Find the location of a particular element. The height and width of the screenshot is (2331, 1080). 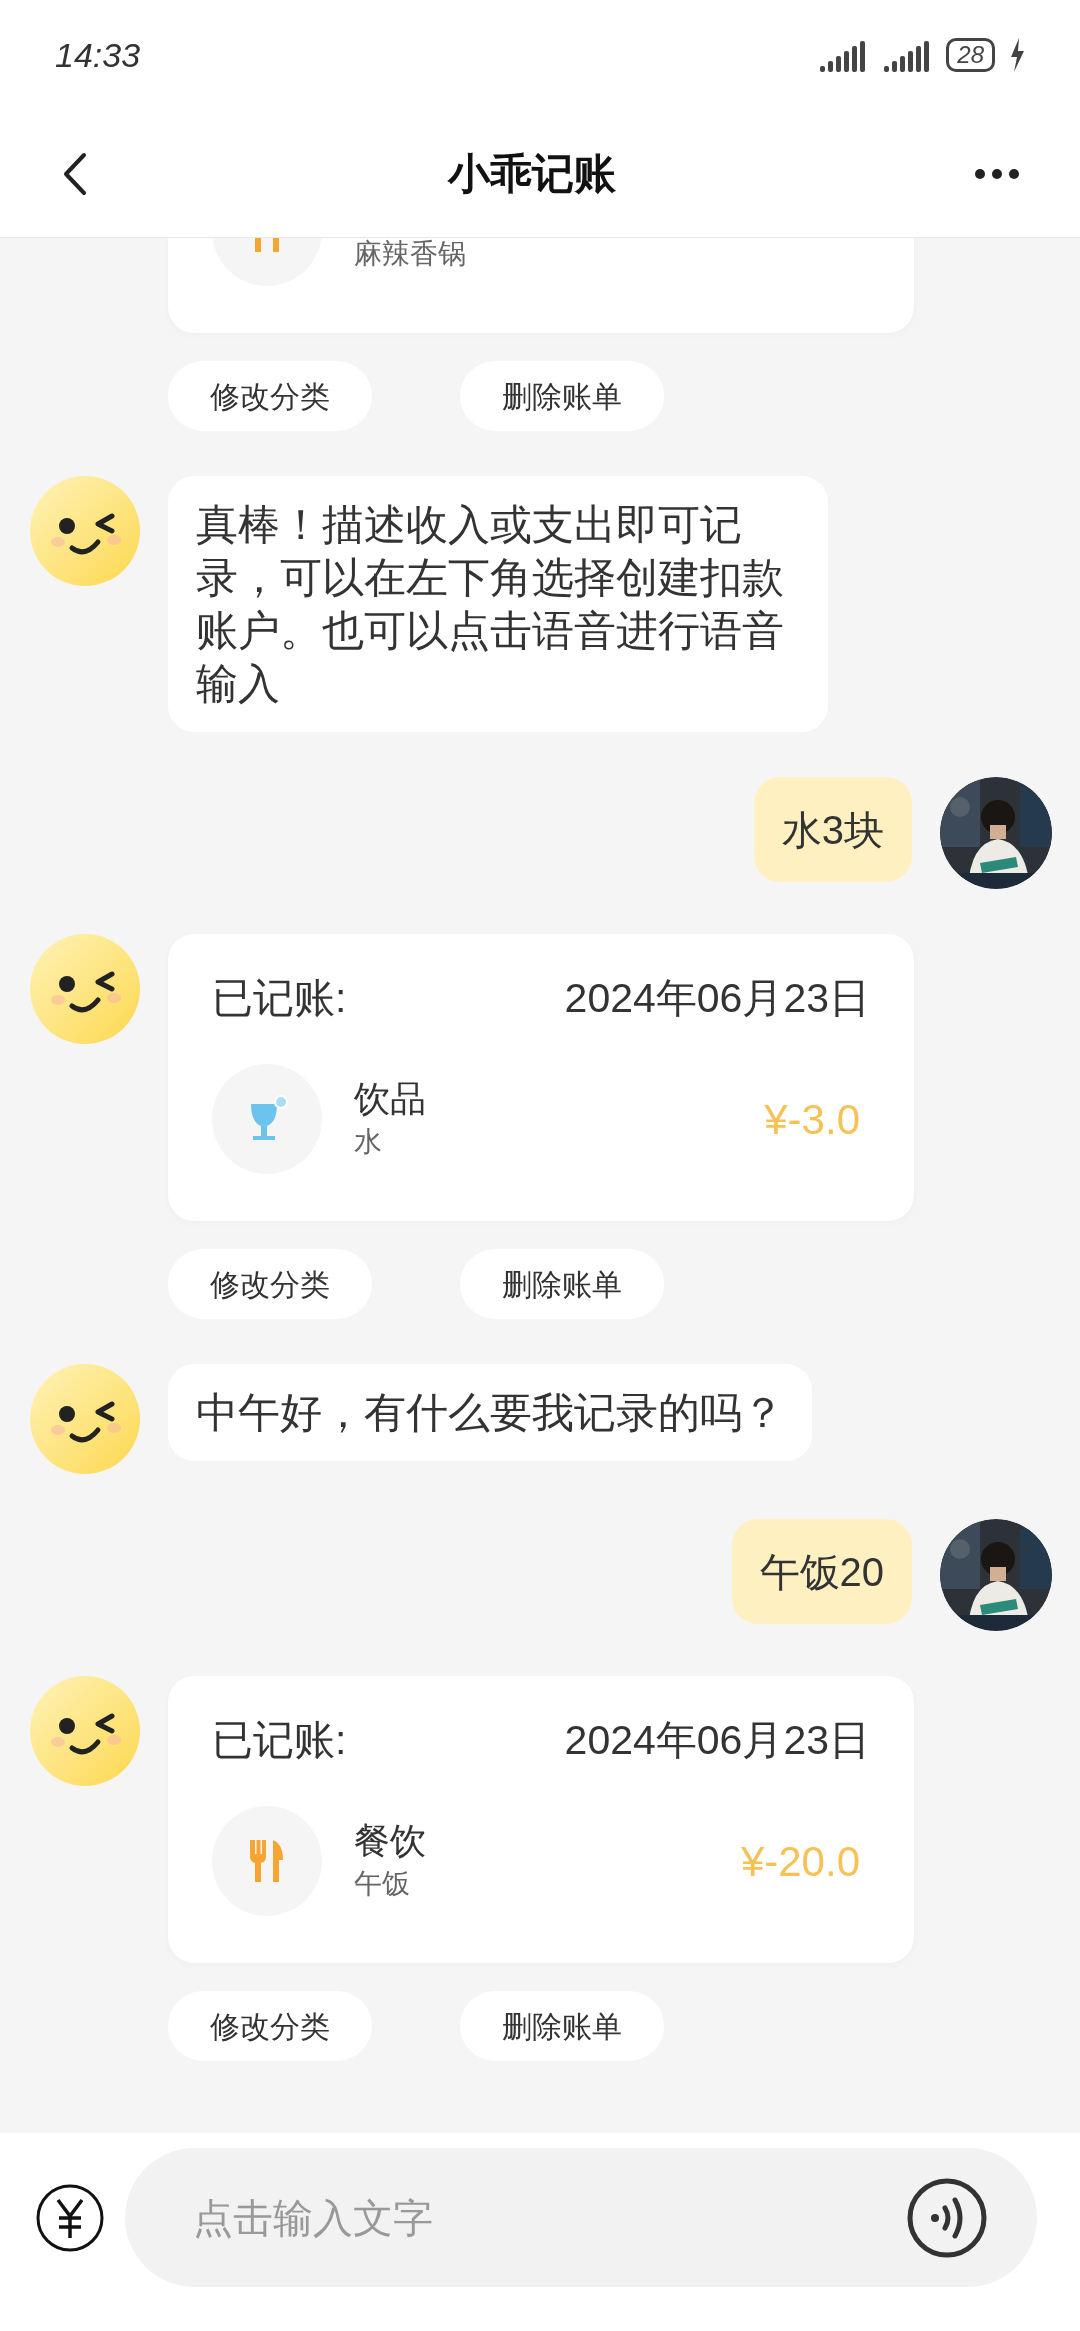

record-note: 水 is located at coordinates (368, 1142).